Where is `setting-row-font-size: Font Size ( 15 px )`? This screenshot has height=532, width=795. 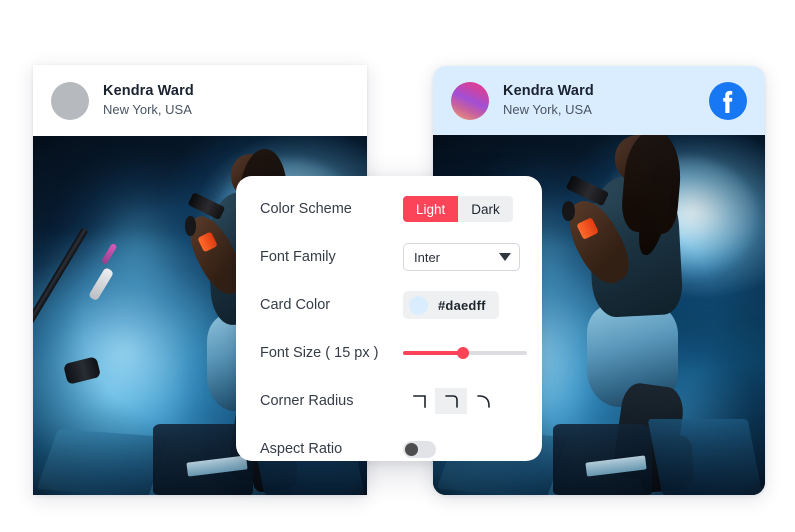
setting-row-font-size: Font Size ( 15 px ) is located at coordinates (393, 353).